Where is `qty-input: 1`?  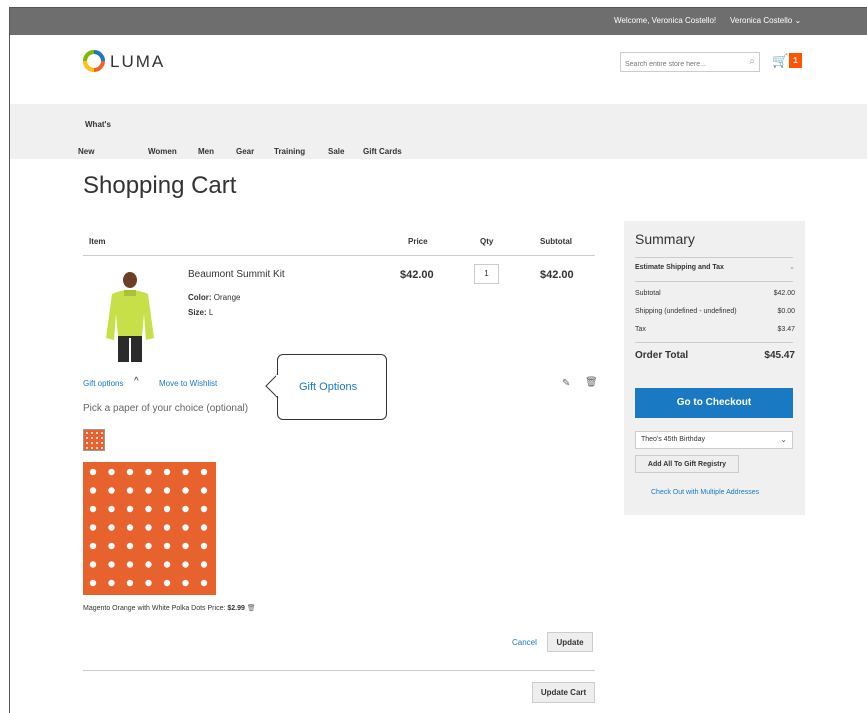 qty-input: 1 is located at coordinates (486, 274).